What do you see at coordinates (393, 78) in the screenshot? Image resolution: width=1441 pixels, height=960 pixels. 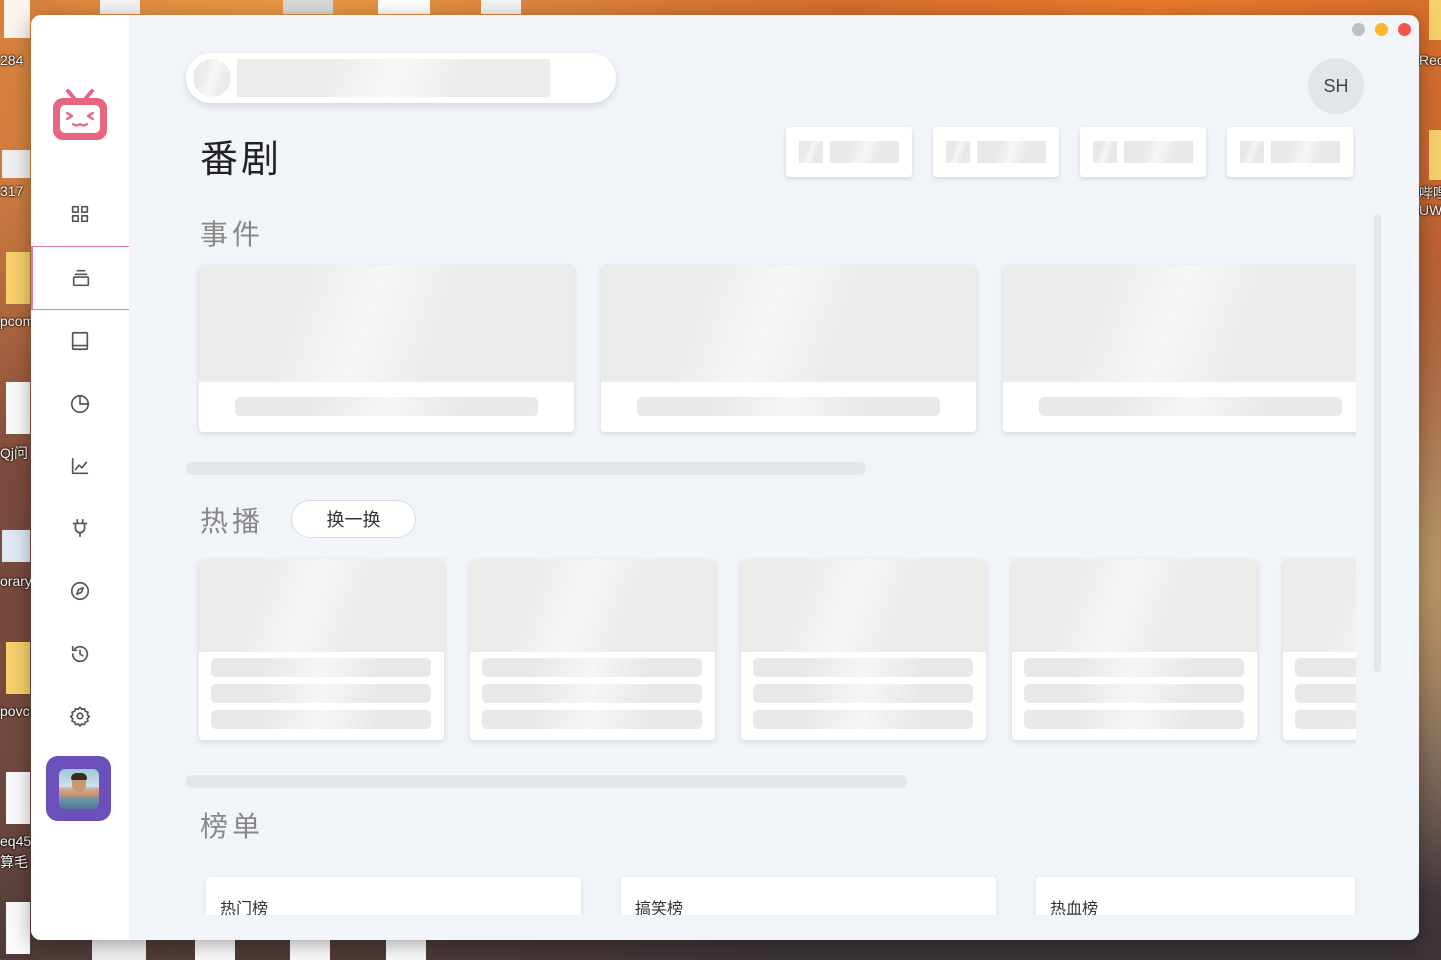 I see `search-text-placeholder` at bounding box center [393, 78].